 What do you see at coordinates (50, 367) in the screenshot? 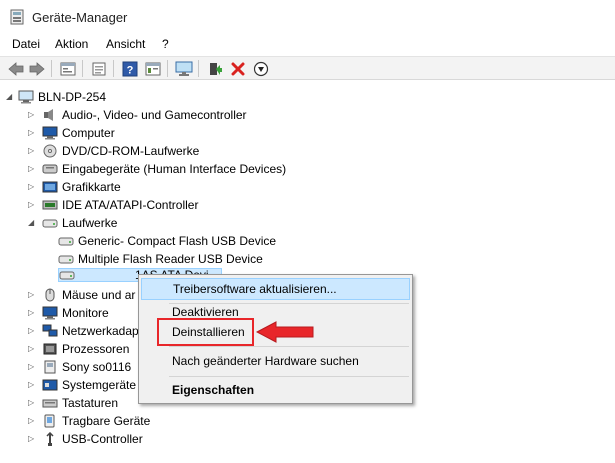
I see `device-icon` at bounding box center [50, 367].